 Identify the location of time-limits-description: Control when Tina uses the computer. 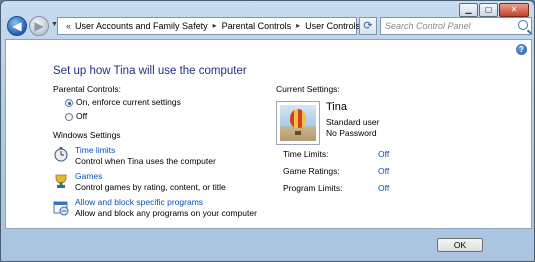
(145, 161).